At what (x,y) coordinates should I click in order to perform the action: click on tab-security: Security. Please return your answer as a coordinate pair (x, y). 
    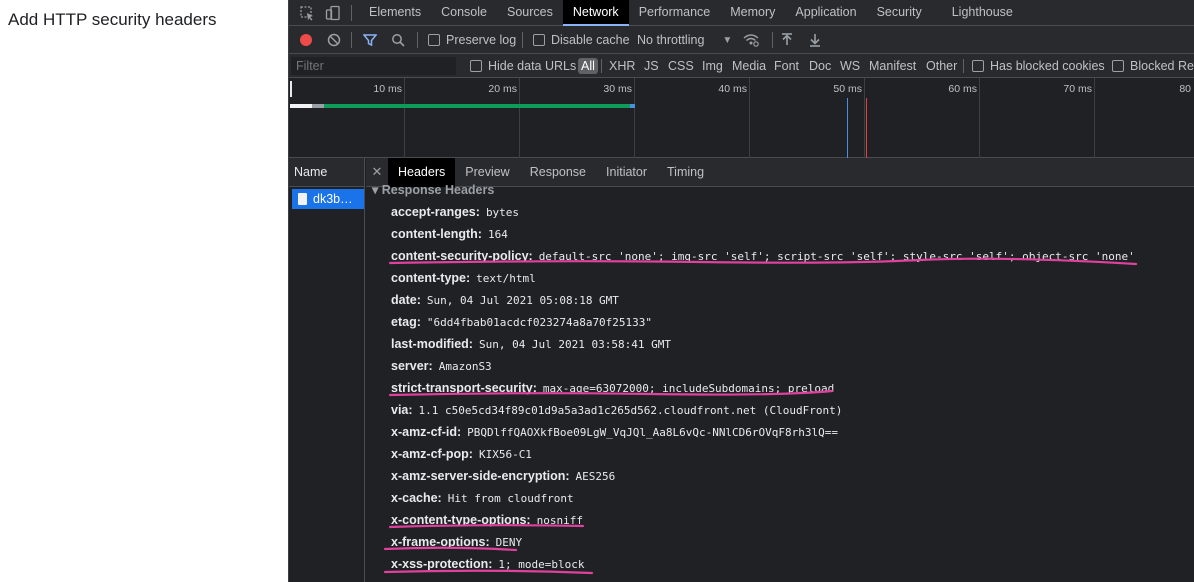
    Looking at the image, I should click on (899, 13).